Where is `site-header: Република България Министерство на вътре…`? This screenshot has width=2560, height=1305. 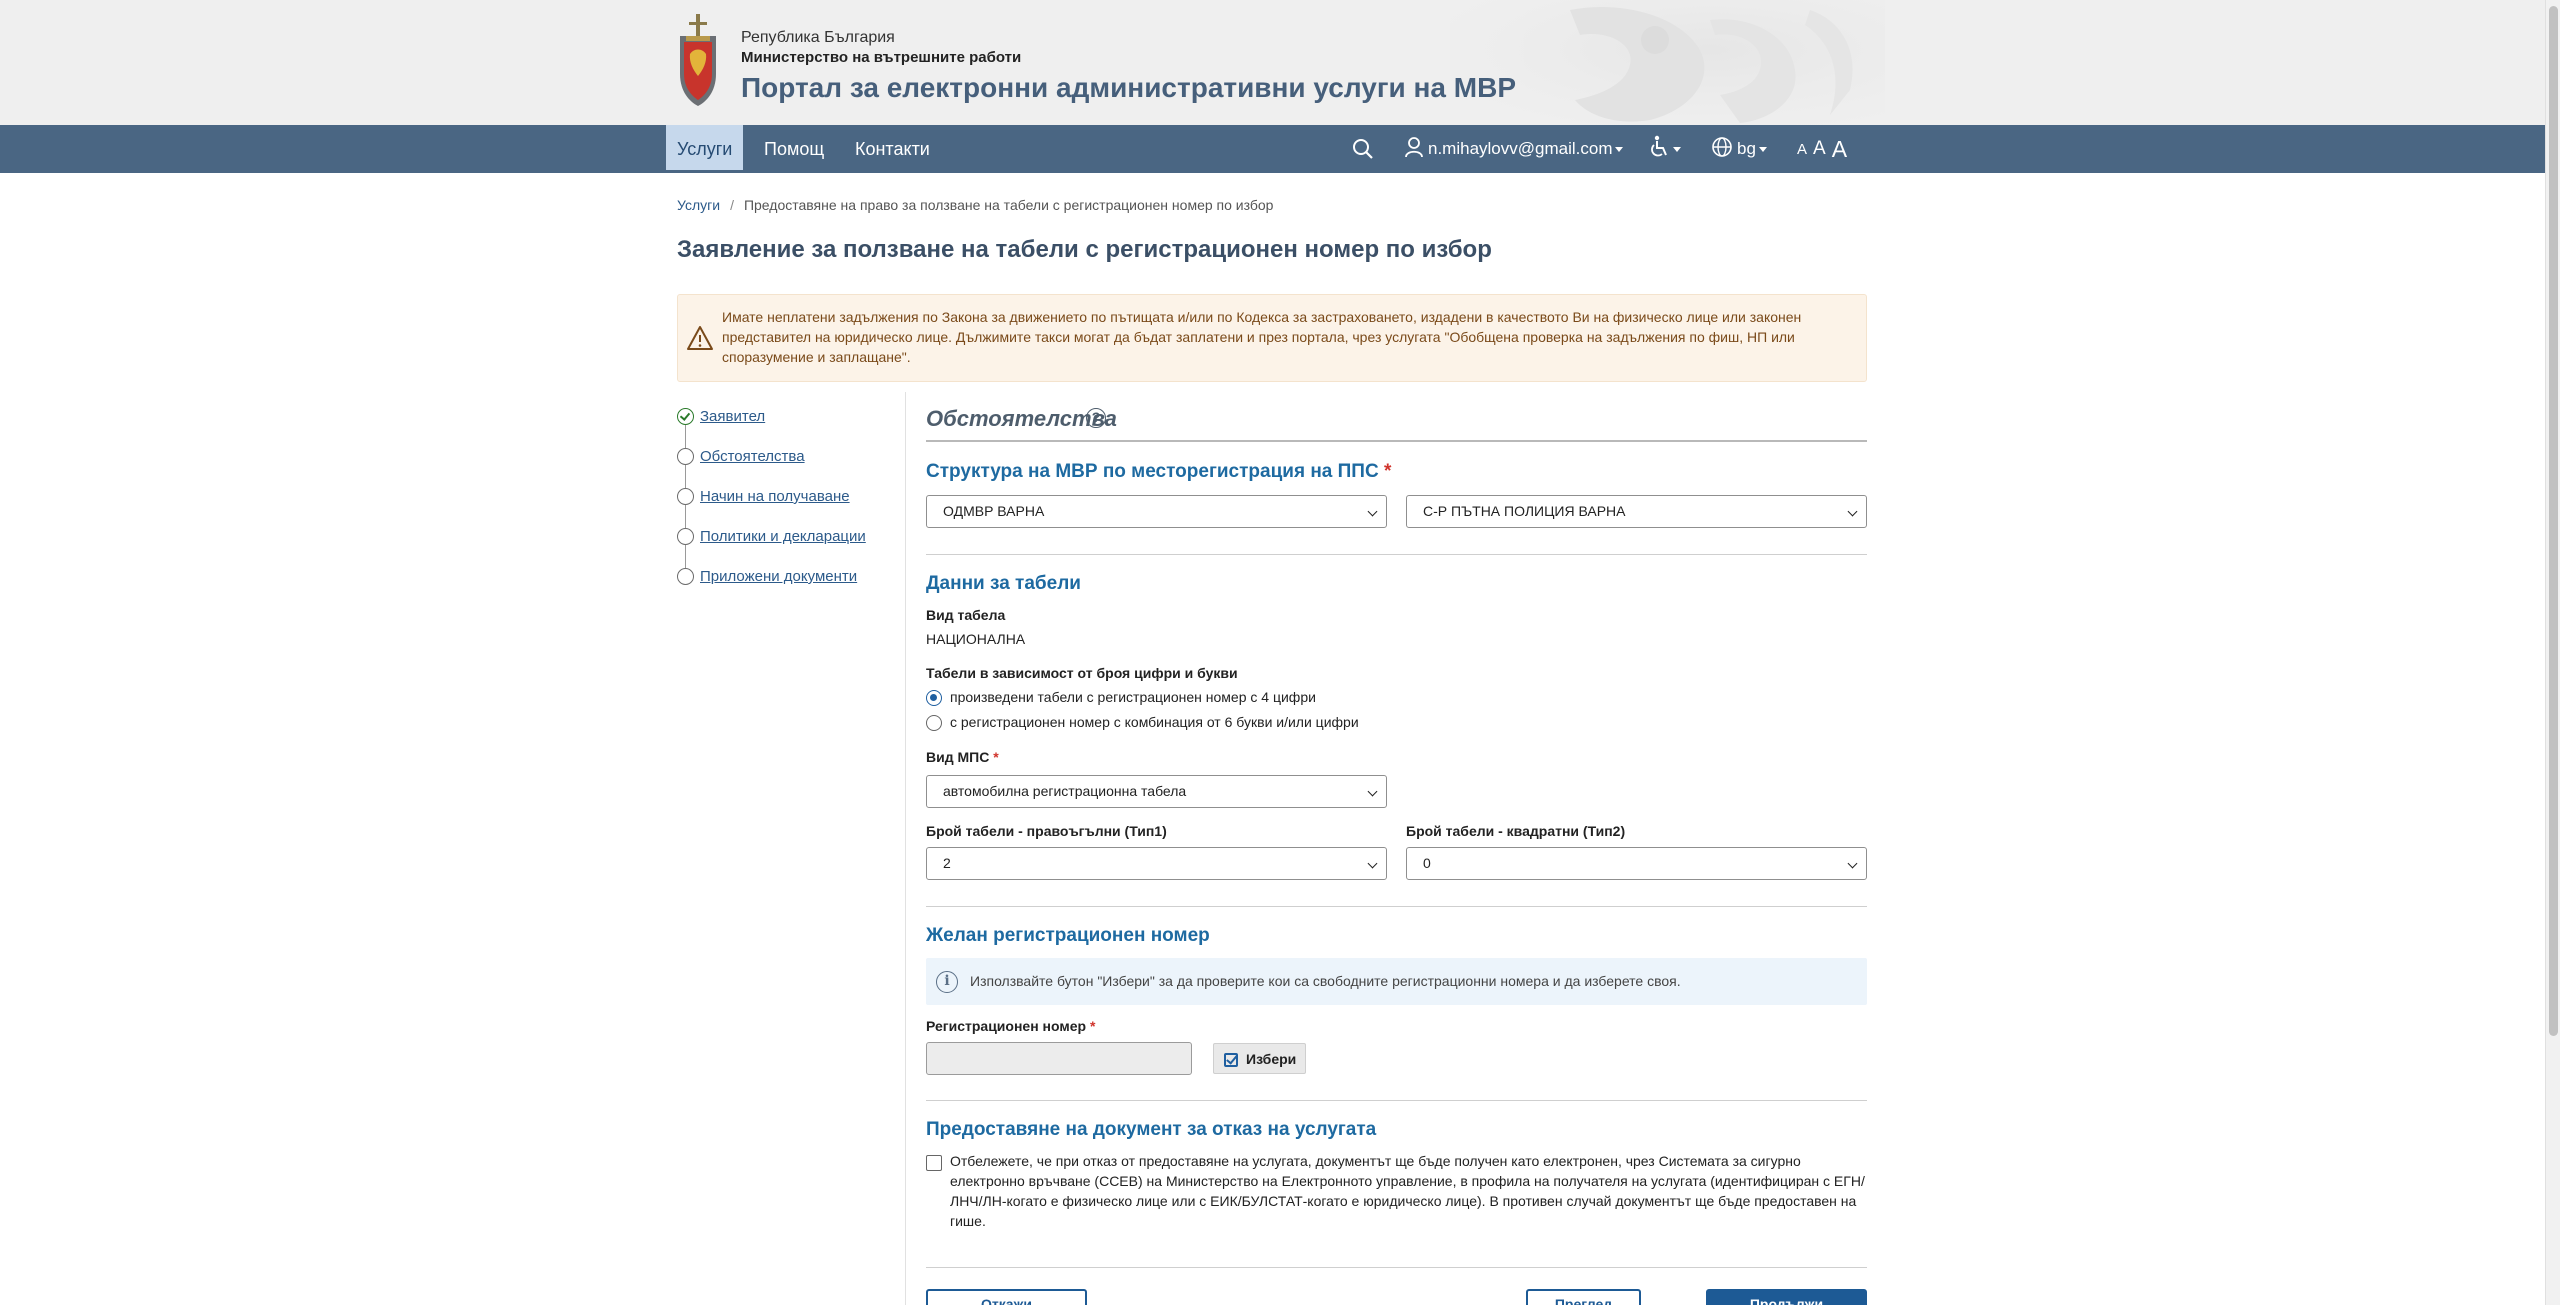
site-header: Република България Министерство на вътре… is located at coordinates (1272, 62).